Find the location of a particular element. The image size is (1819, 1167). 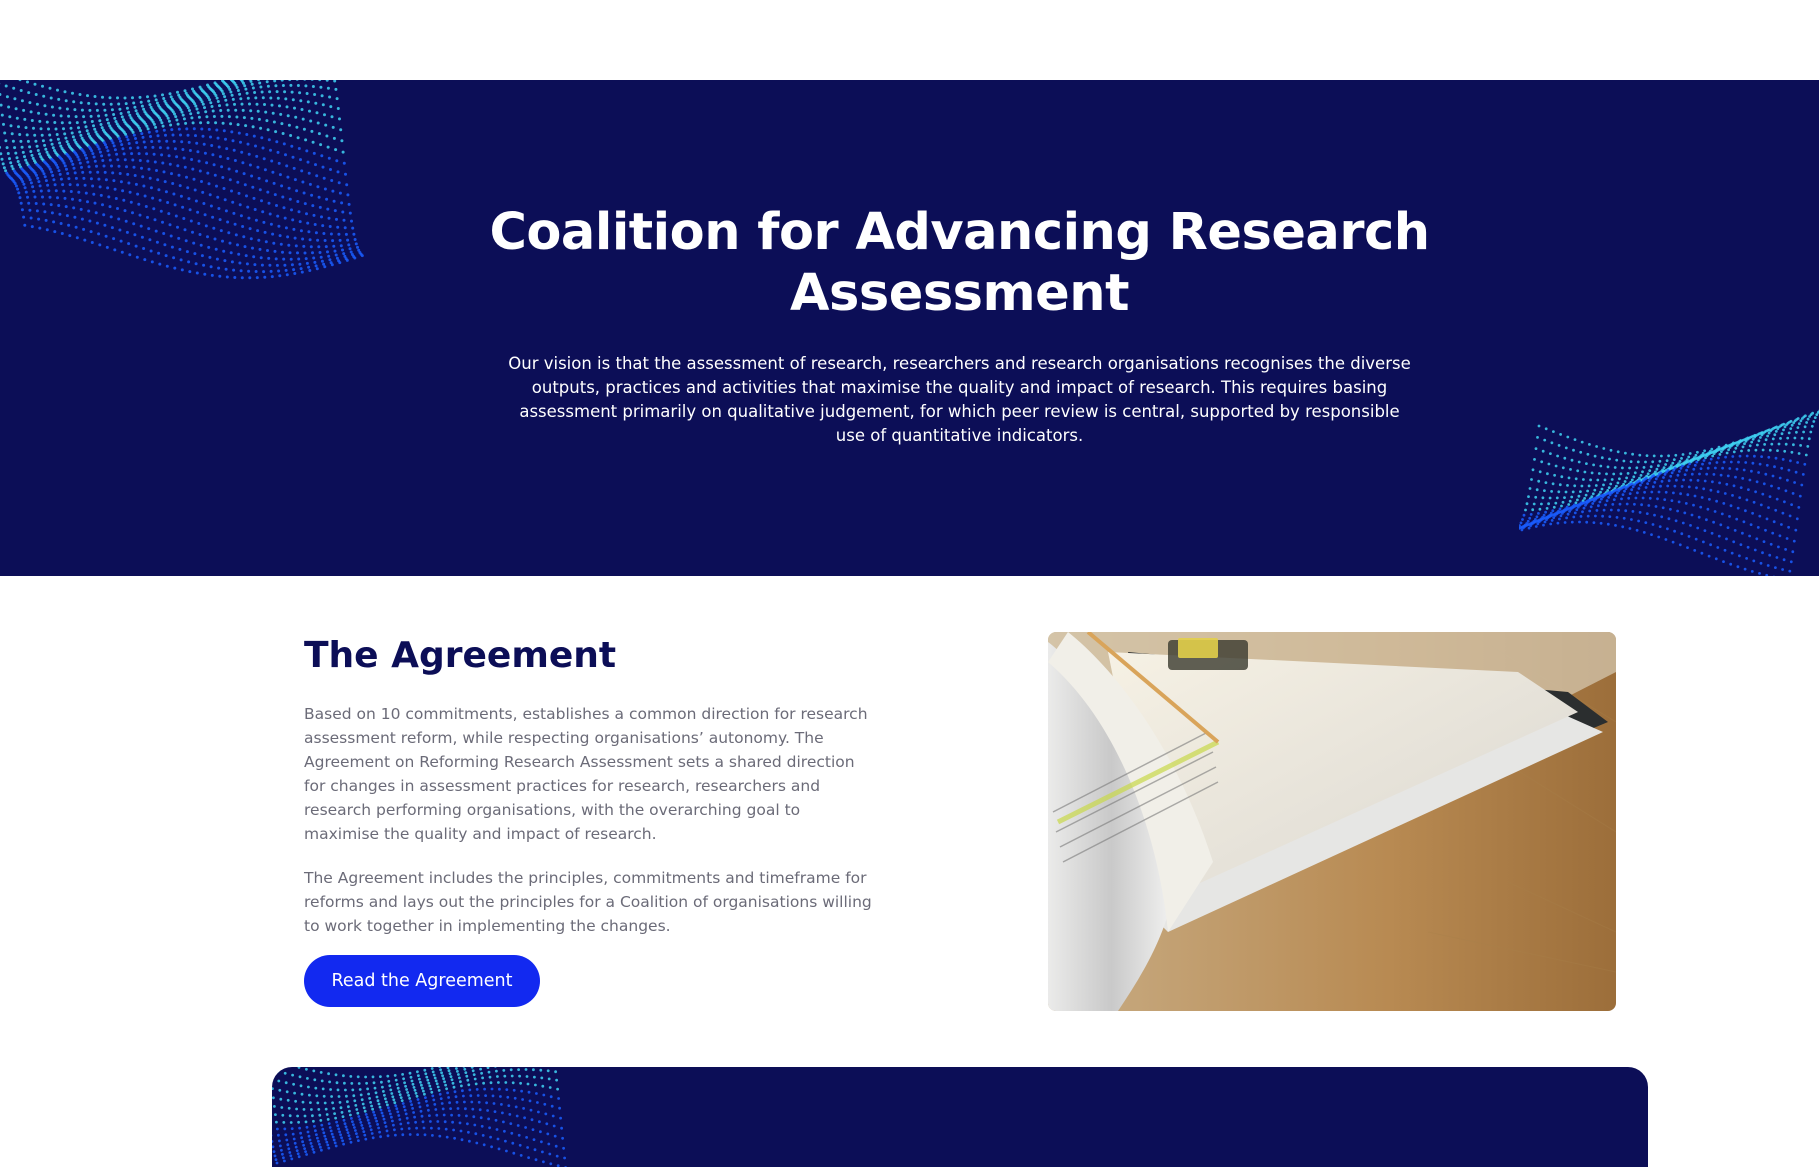

agreement-title: The Agreement is located at coordinates (460, 655).